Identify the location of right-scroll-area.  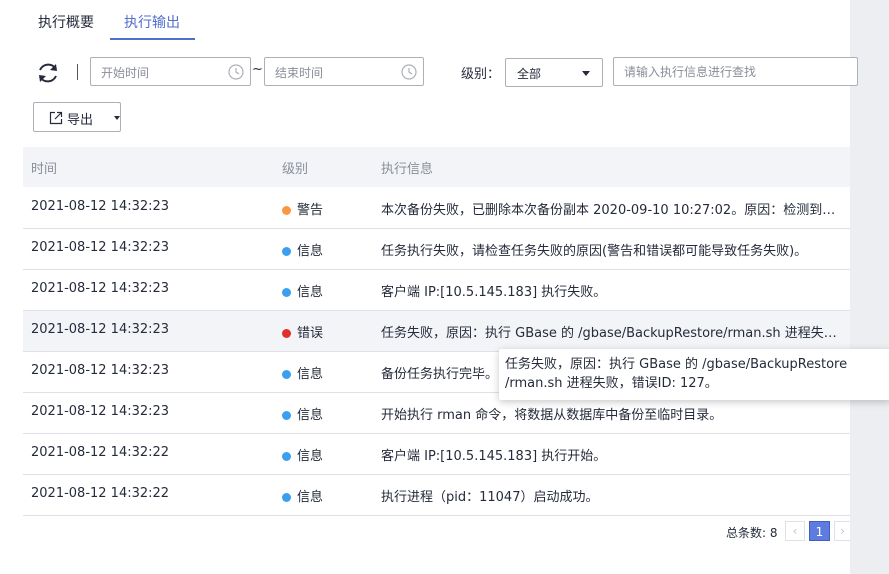
(869, 287).